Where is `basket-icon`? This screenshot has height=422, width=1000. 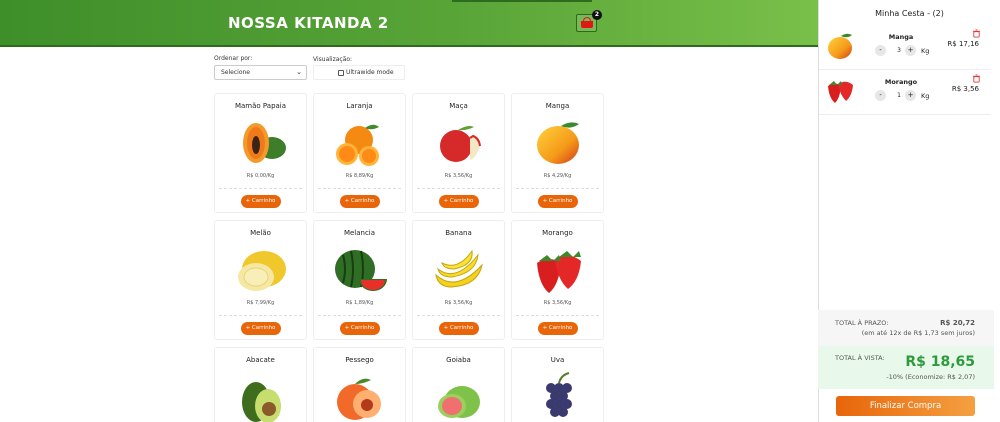
basket-icon is located at coordinates (587, 24).